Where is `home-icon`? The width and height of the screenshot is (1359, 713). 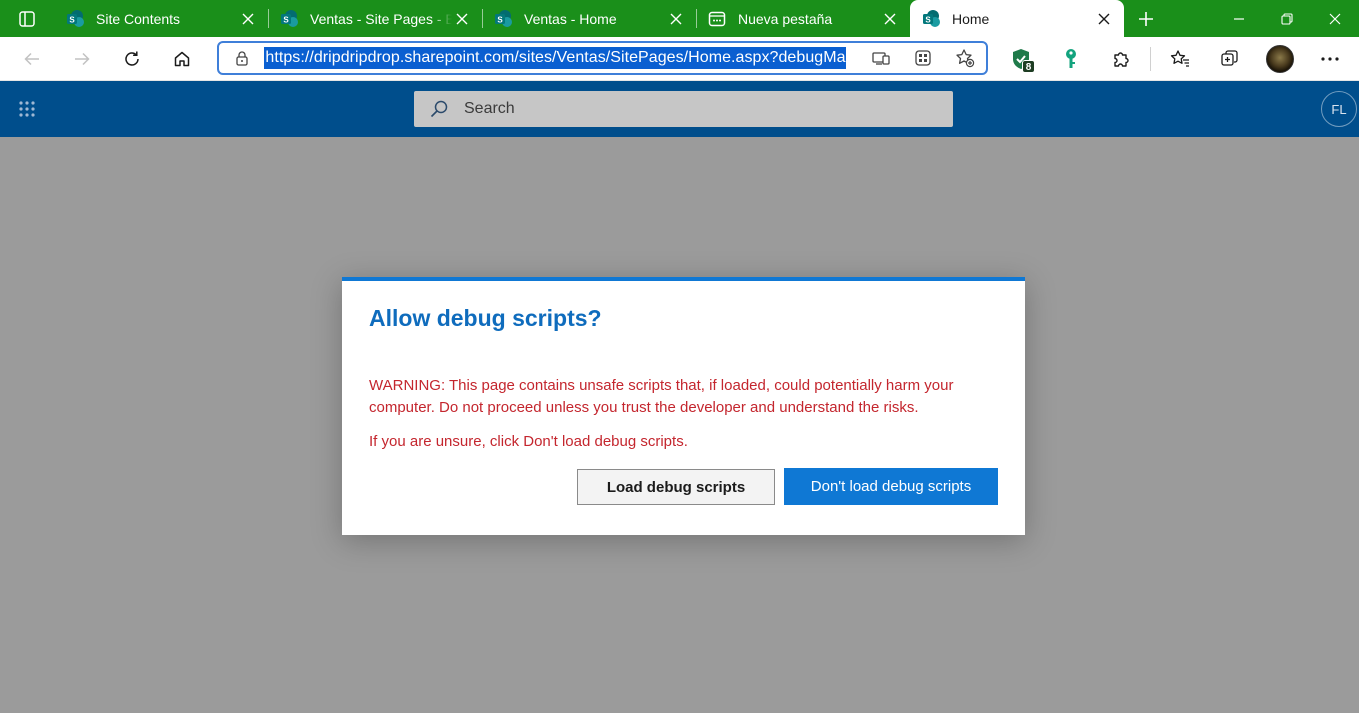
home-icon is located at coordinates (182, 58).